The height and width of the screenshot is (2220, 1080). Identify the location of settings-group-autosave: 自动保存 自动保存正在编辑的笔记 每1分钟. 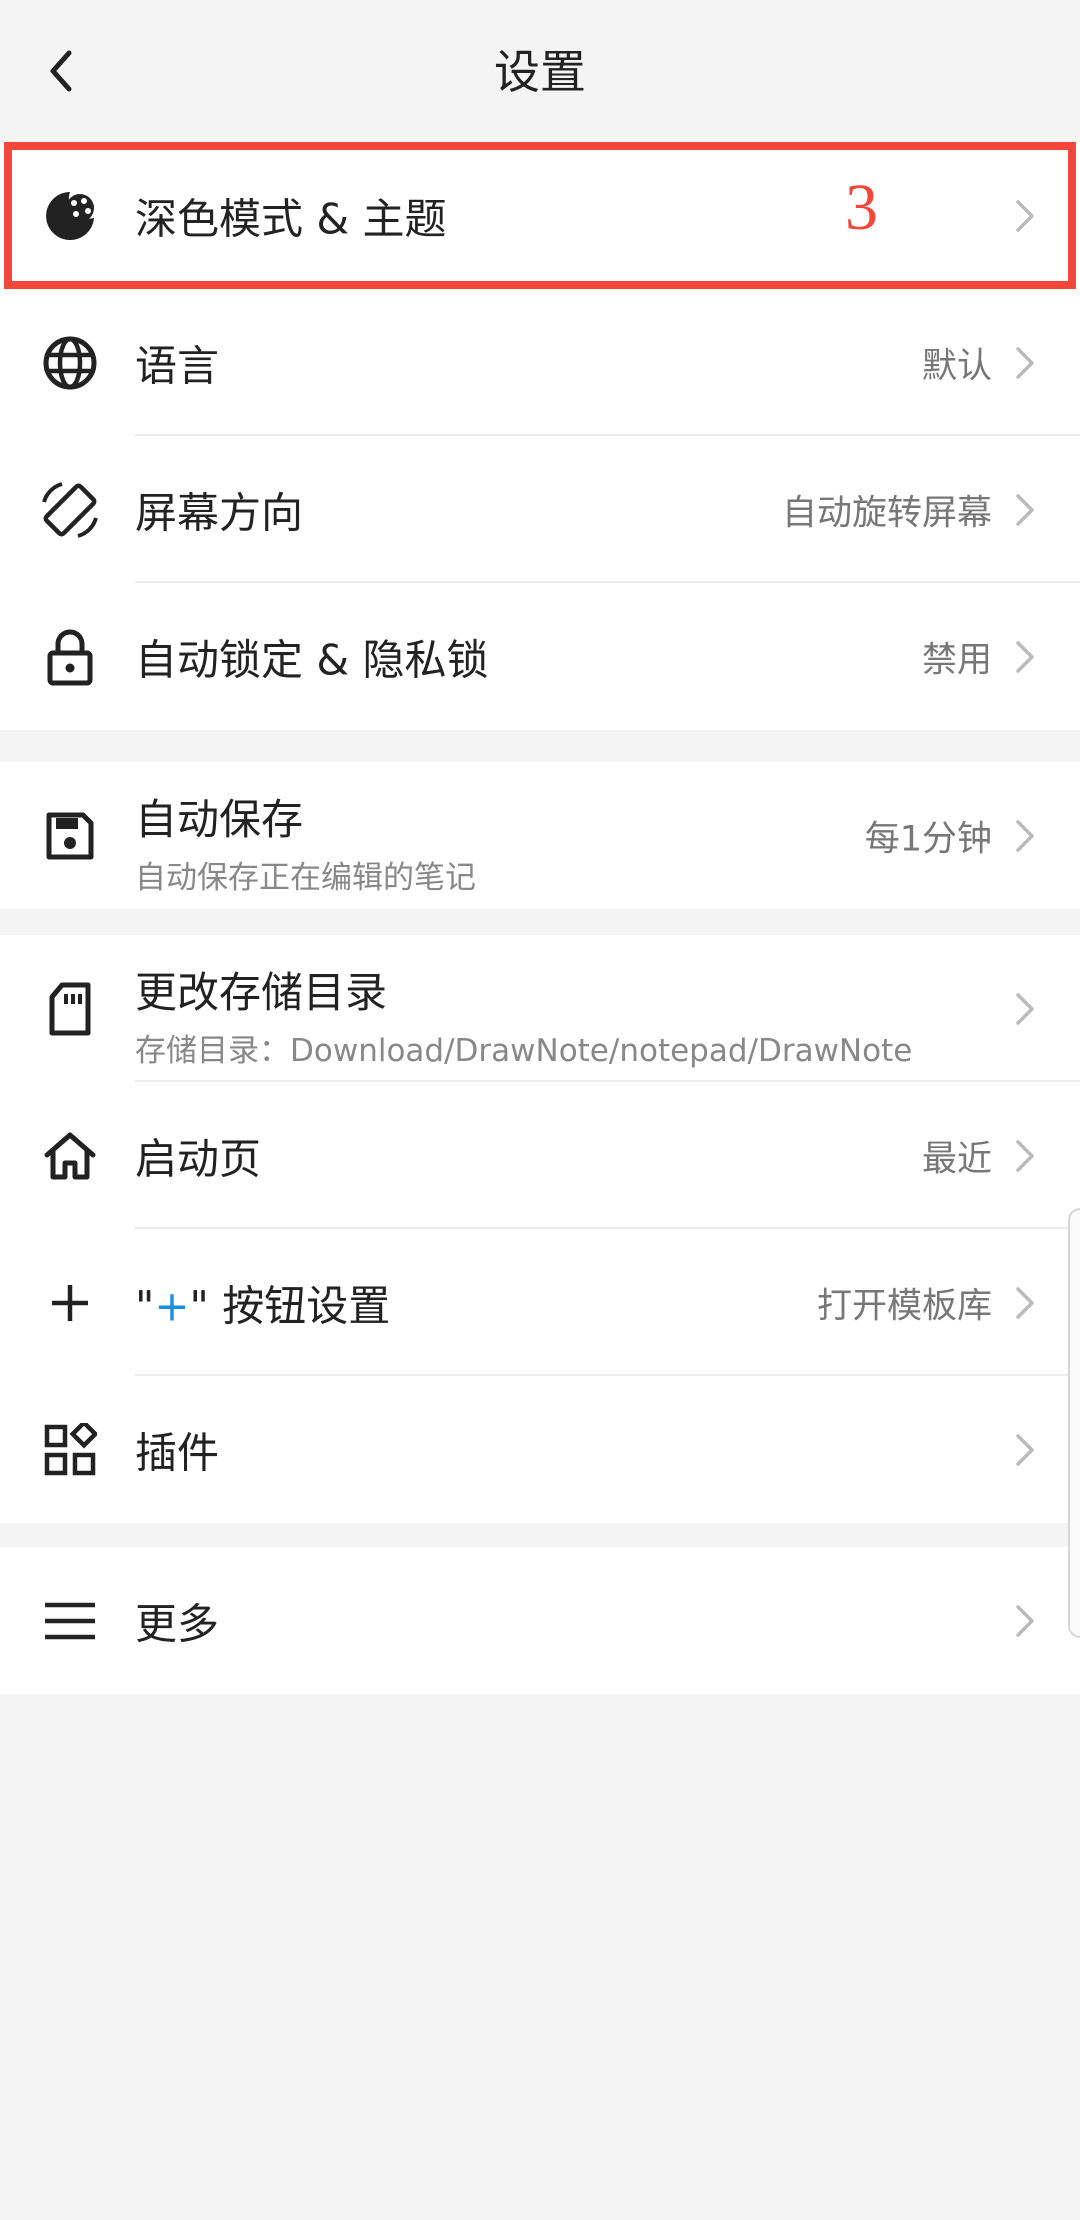
(540, 835).